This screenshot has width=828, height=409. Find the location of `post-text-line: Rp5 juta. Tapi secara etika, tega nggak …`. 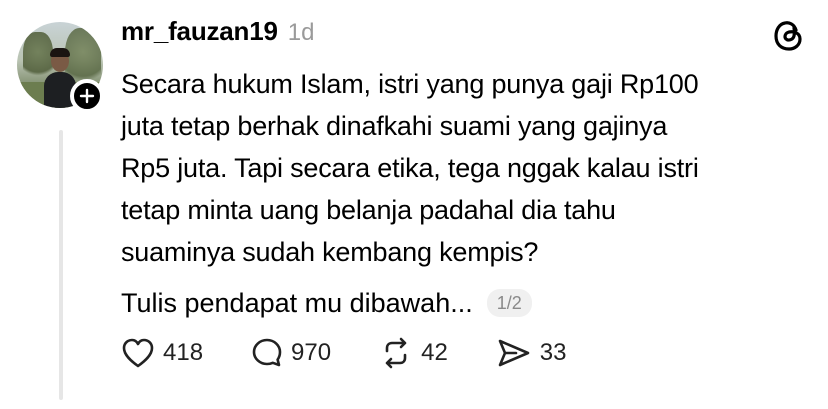

post-text-line: Rp5 juta. Tapi secara etika, tega nggak … is located at coordinates (410, 168).